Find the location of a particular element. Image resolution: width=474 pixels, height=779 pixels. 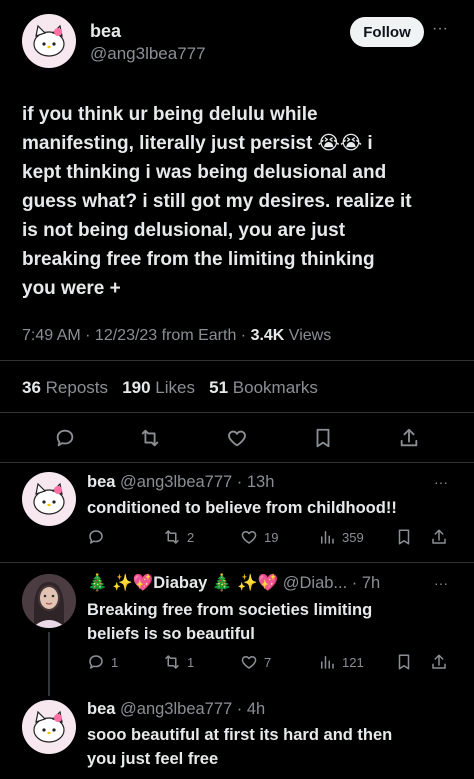

reply-button is located at coordinates (65, 438).